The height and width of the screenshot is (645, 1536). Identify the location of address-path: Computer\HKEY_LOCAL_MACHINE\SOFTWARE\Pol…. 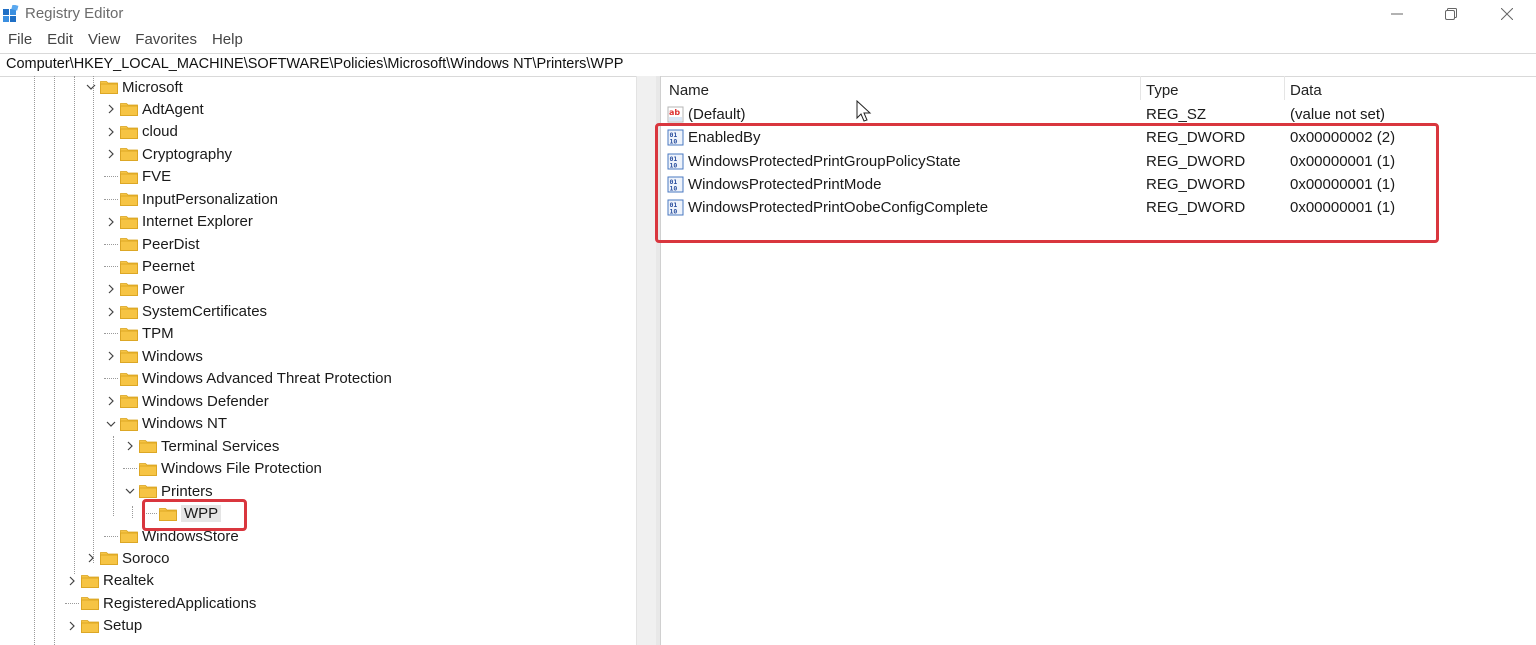
(314, 64).